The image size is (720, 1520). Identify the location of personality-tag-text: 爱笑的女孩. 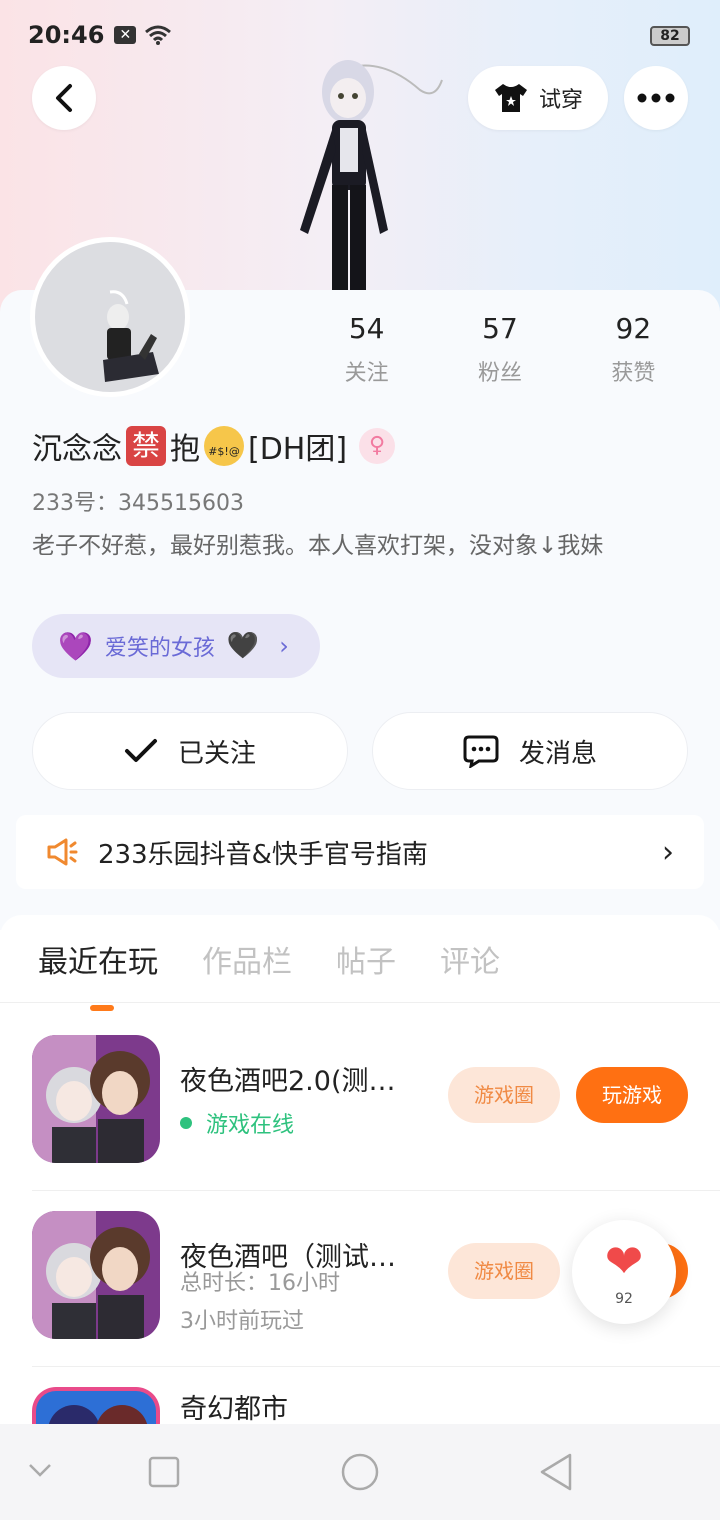
(159, 648).